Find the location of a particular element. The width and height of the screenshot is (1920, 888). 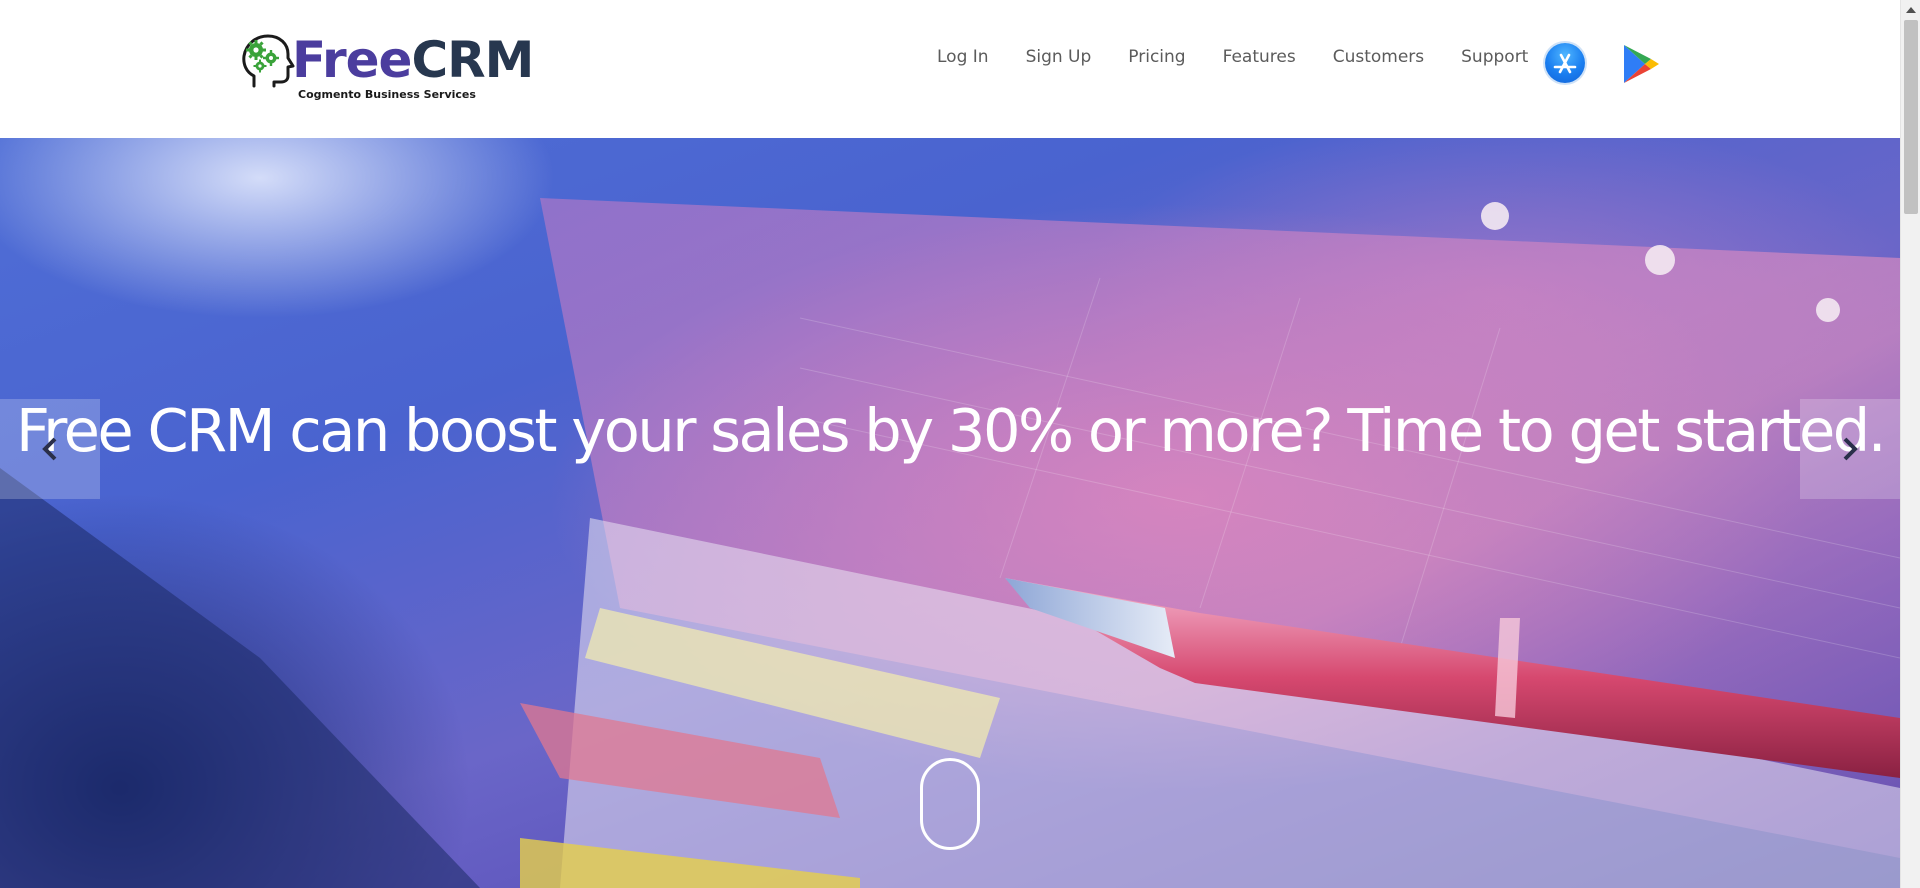

chevron-left-icon is located at coordinates (49, 449).